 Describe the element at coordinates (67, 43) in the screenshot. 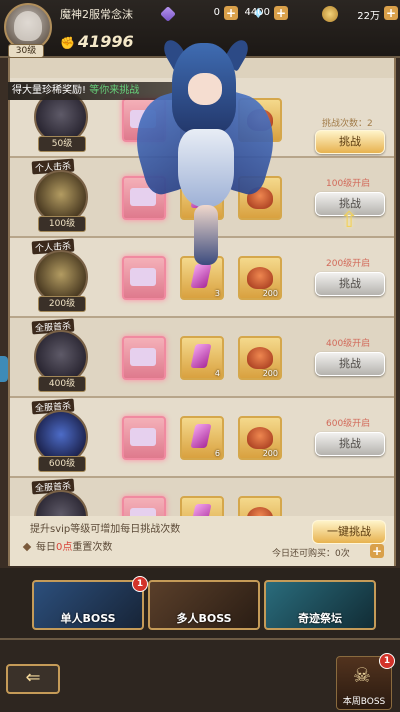

I see `fist-icon: ✊` at that location.